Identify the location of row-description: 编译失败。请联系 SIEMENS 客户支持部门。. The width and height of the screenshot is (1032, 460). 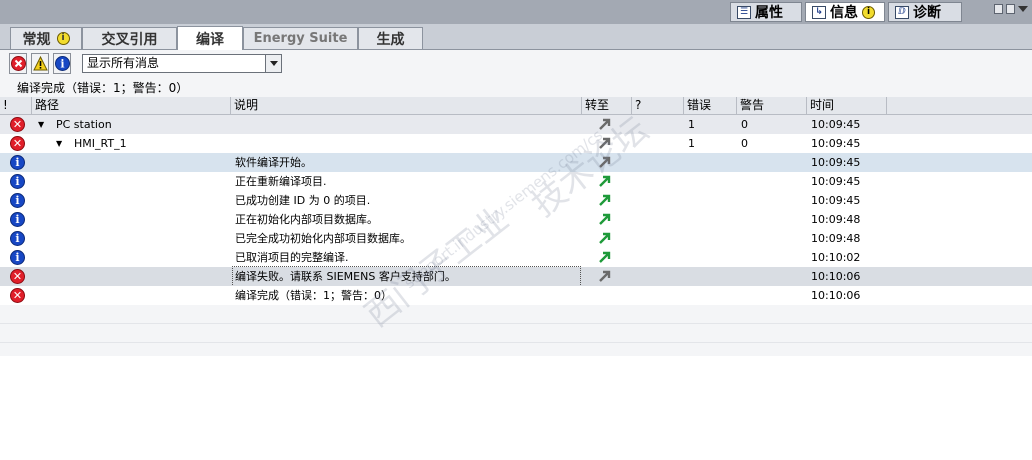
(406, 276).